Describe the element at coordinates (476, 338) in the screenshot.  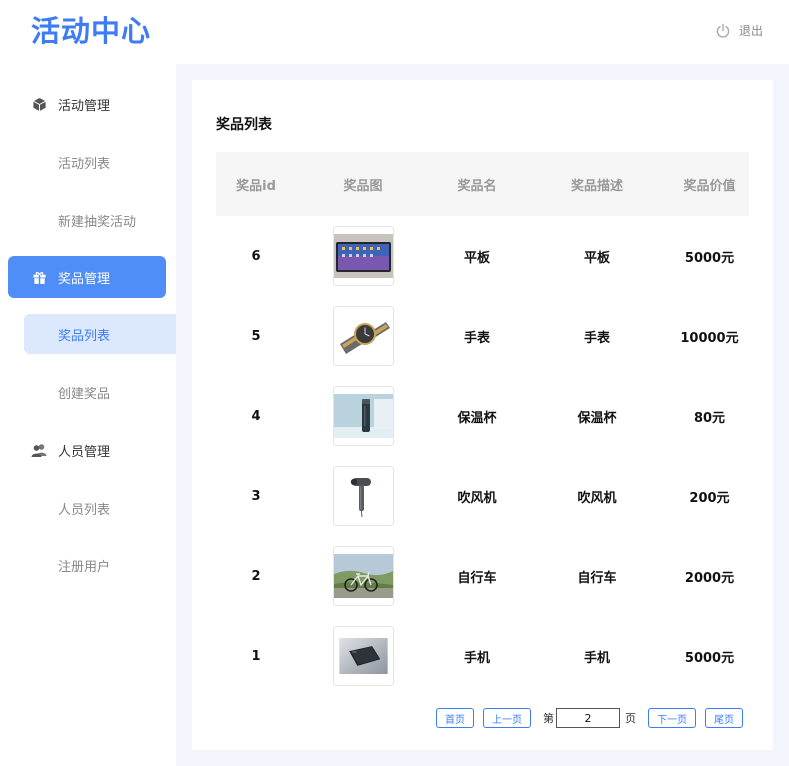
I see `prize-name: 手表` at that location.